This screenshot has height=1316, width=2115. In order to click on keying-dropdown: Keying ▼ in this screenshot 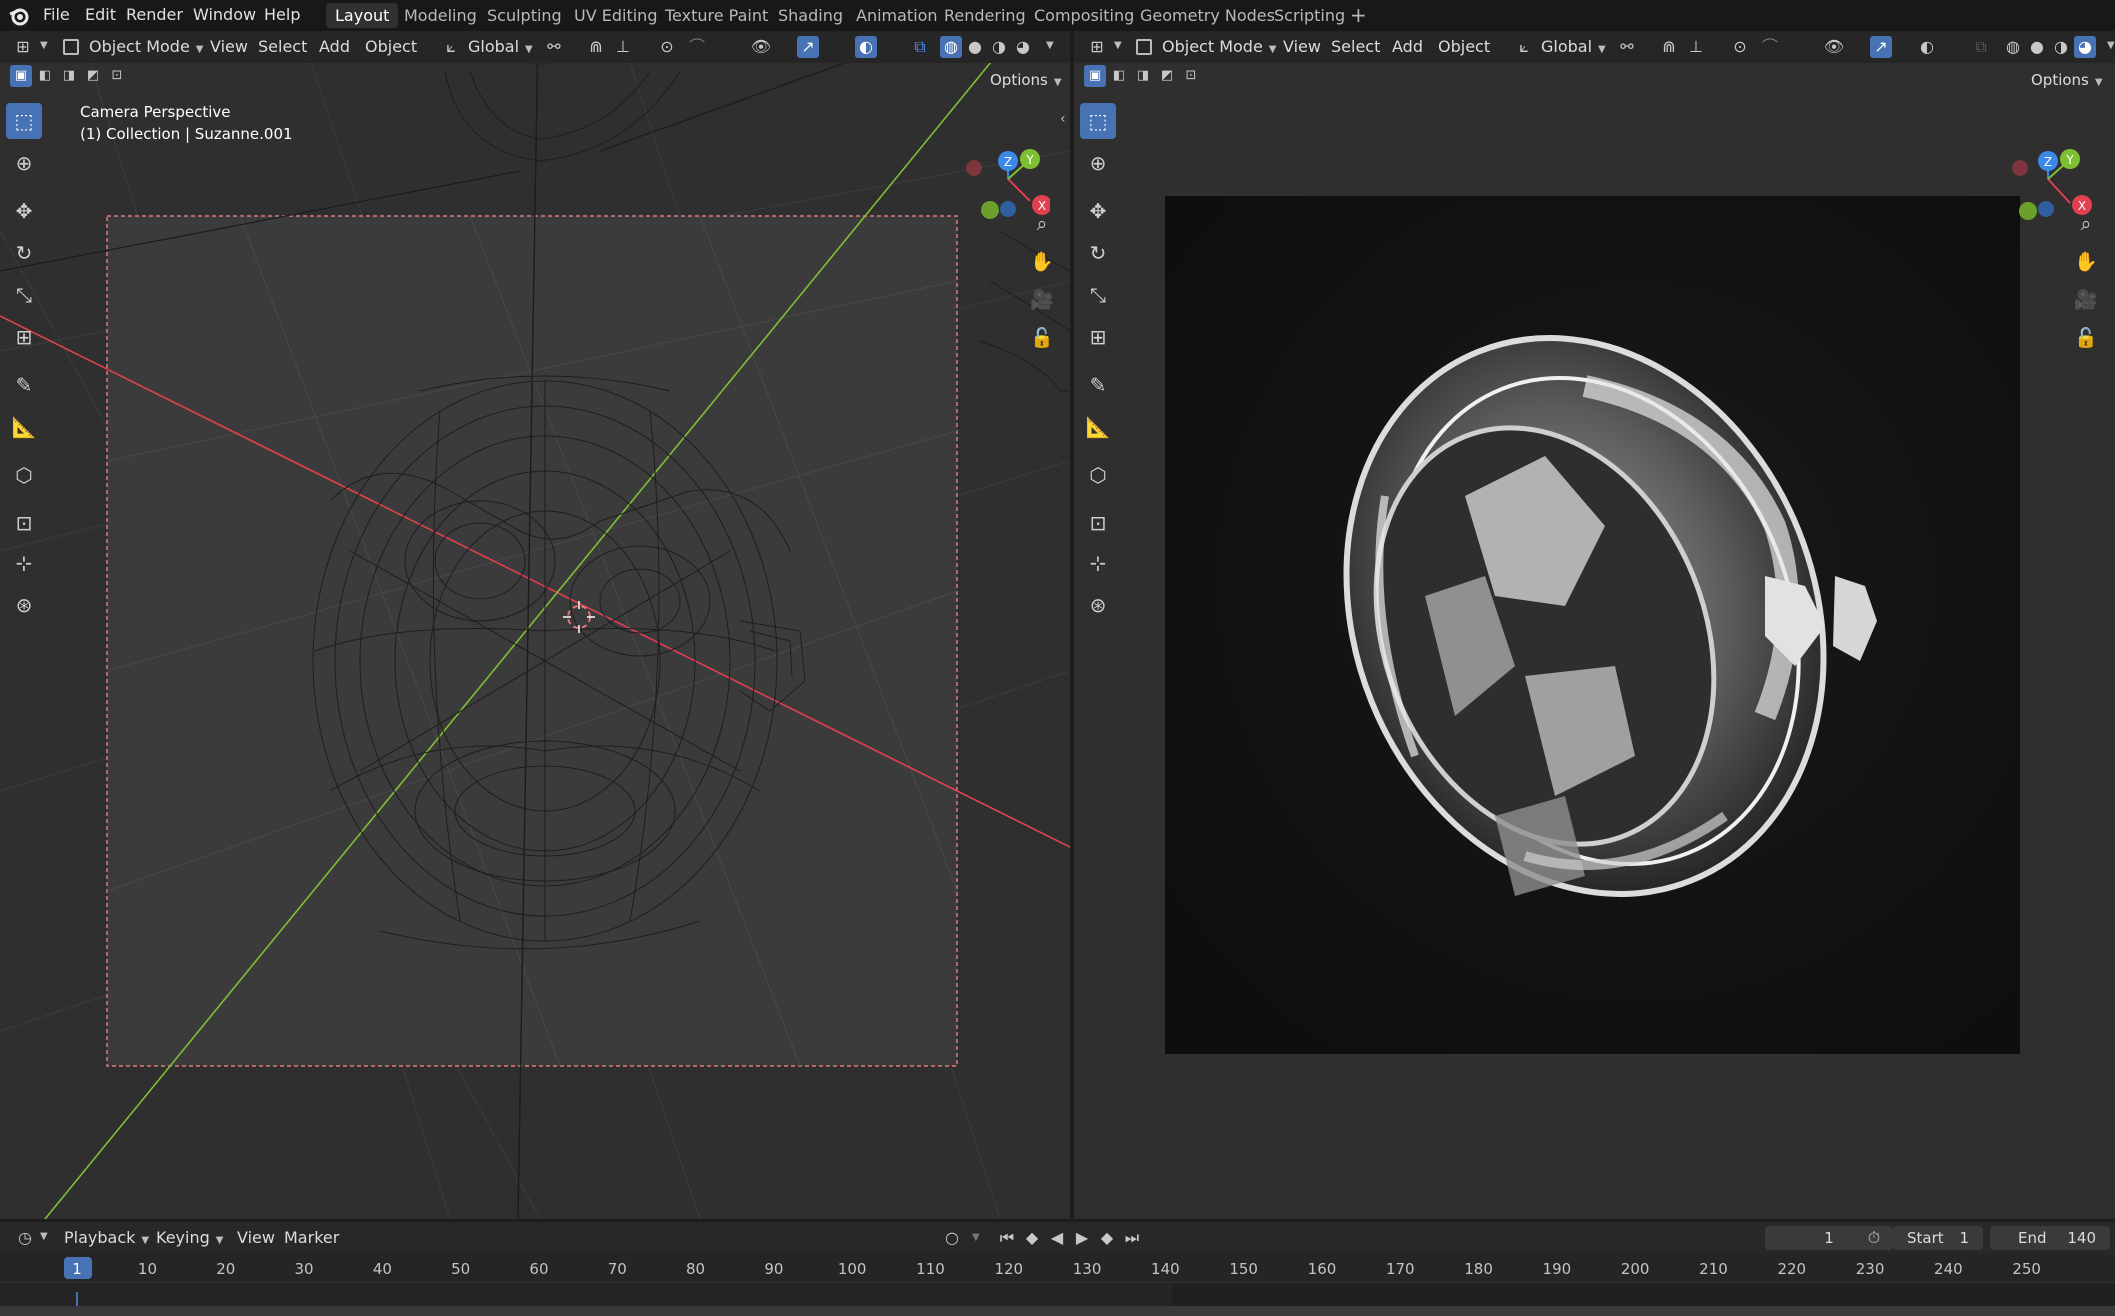, I will do `click(189, 1238)`.